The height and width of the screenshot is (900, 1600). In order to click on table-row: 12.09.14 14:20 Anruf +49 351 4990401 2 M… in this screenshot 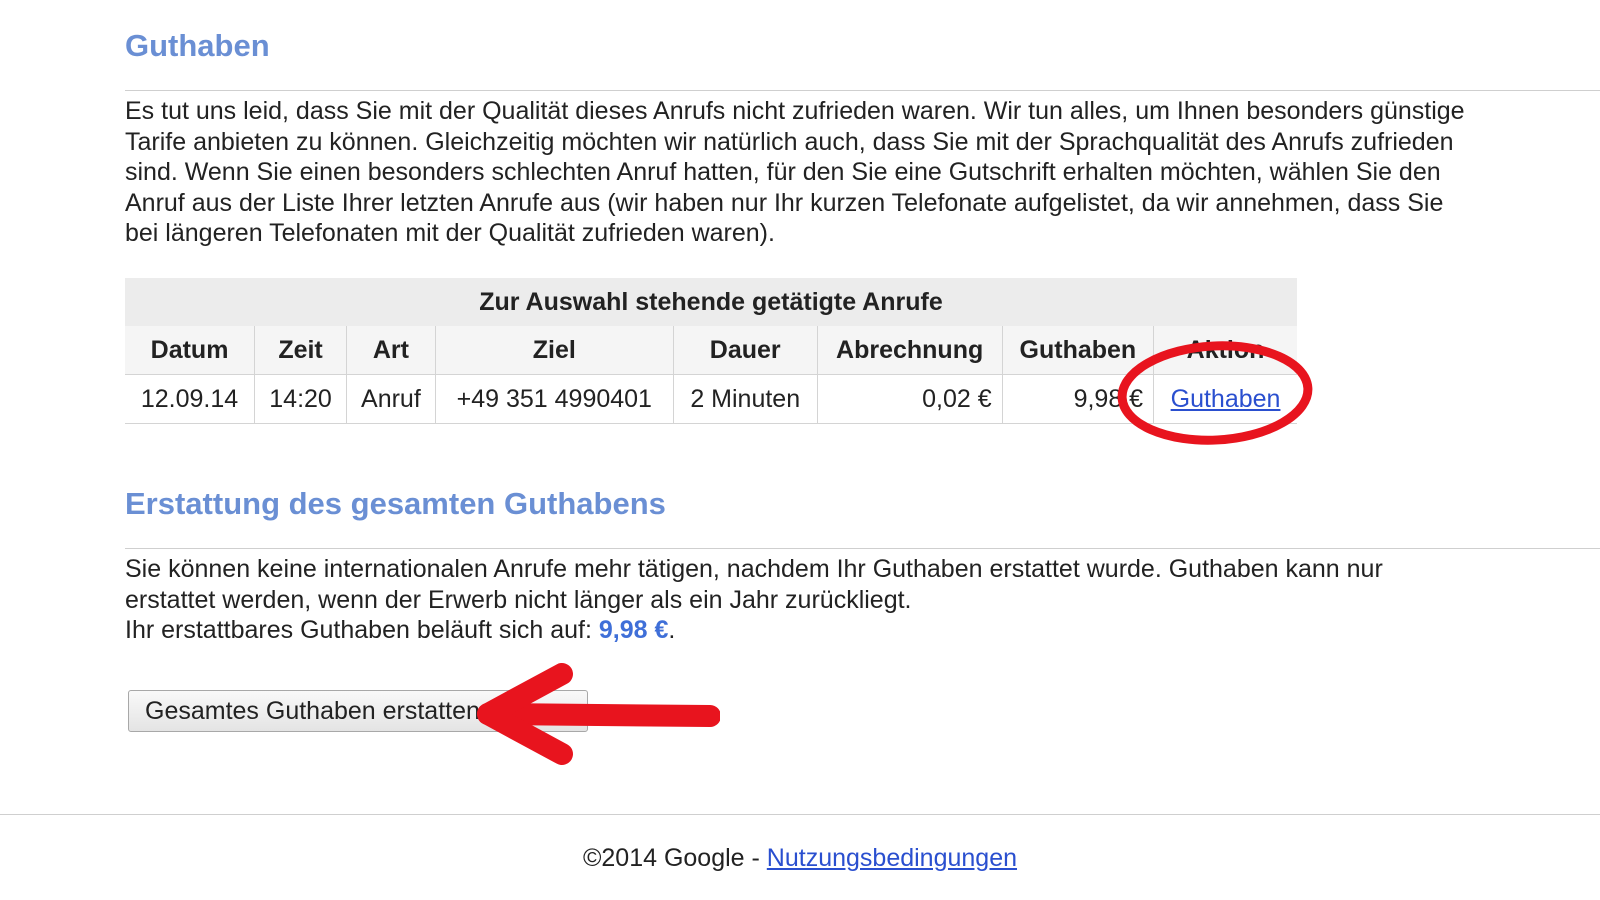, I will do `click(711, 399)`.